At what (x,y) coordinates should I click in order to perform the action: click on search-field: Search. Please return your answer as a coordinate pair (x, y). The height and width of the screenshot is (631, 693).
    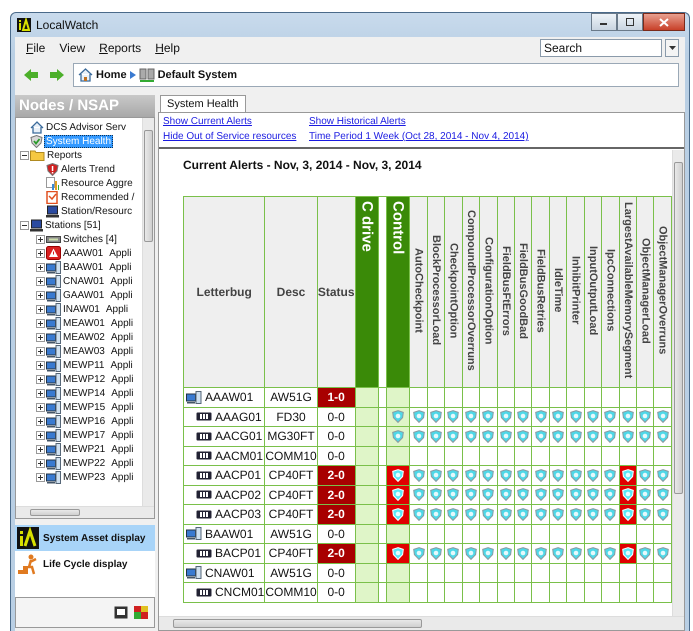
    Looking at the image, I should click on (601, 48).